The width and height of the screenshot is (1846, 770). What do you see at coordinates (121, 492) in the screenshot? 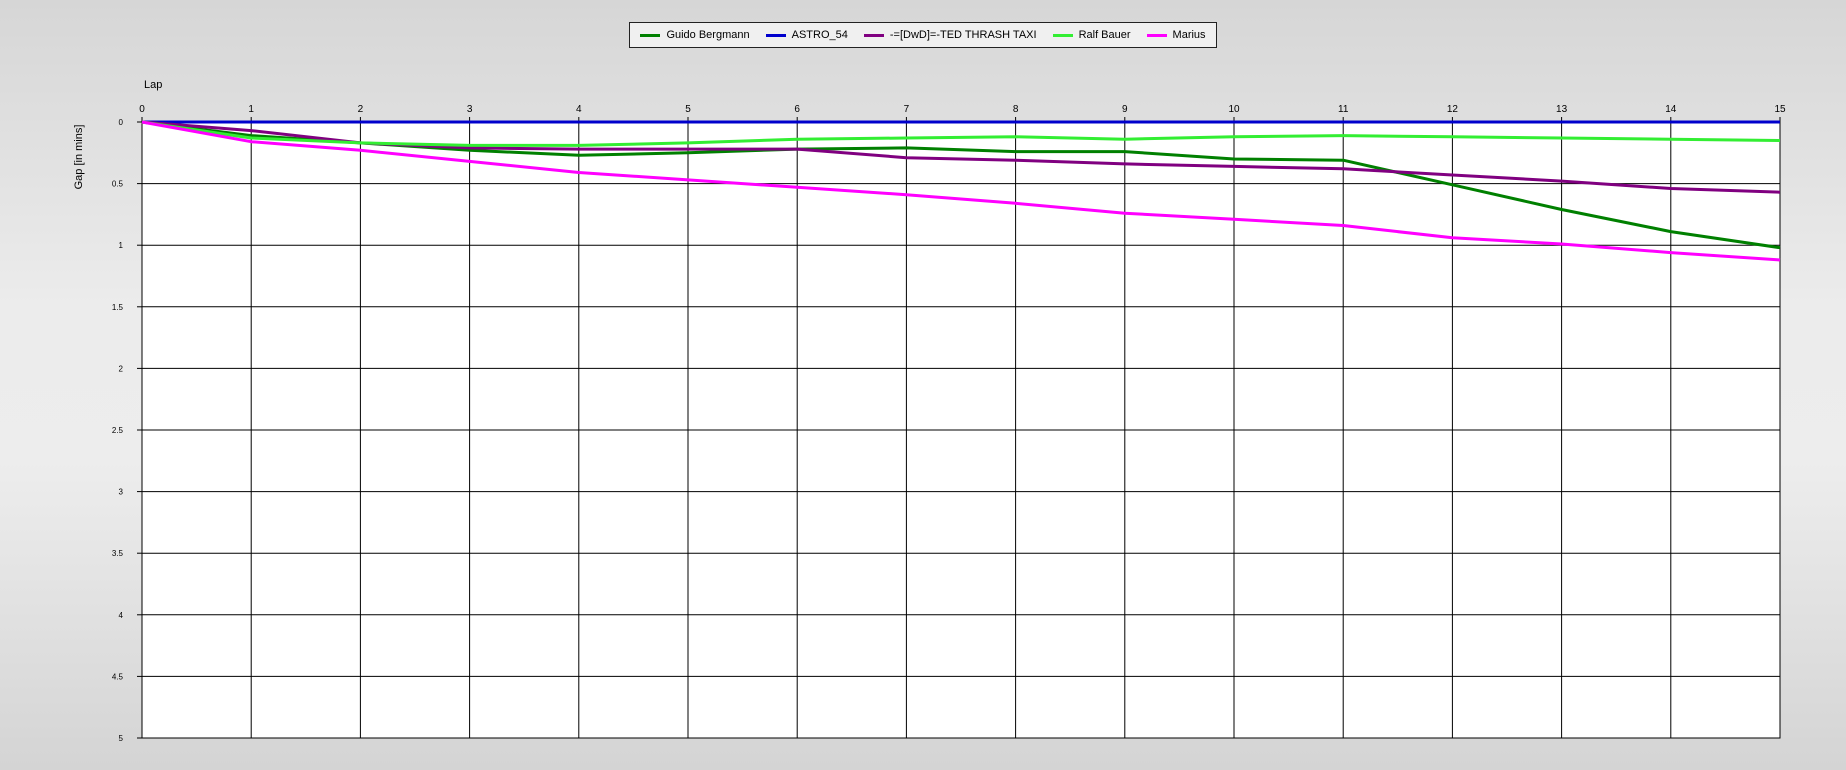
I see `y-tick-label: 3` at bounding box center [121, 492].